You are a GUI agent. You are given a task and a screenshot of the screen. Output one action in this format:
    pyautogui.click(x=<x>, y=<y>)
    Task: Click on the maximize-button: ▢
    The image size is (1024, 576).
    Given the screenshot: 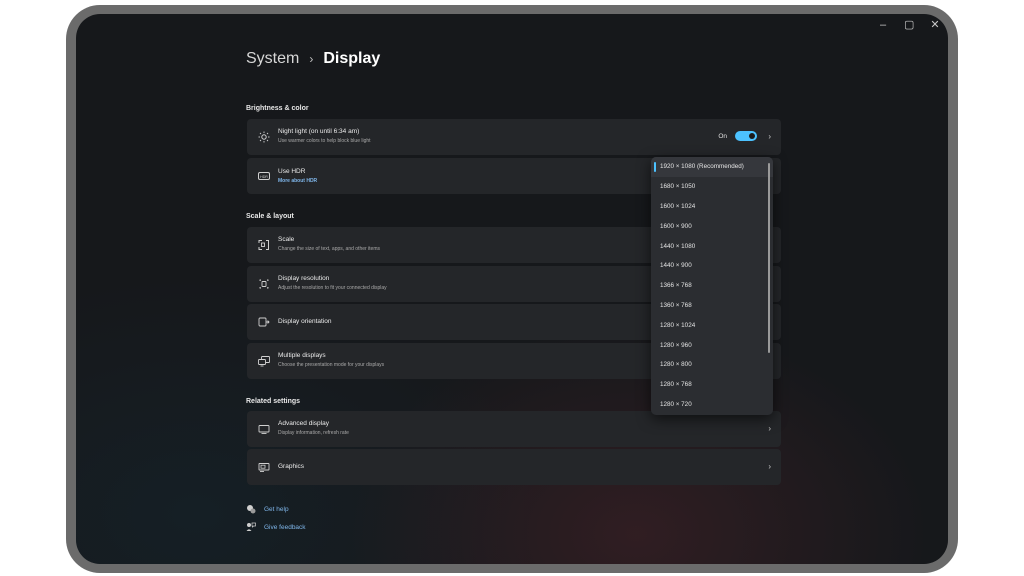 What is the action you would take?
    pyautogui.click(x=909, y=25)
    